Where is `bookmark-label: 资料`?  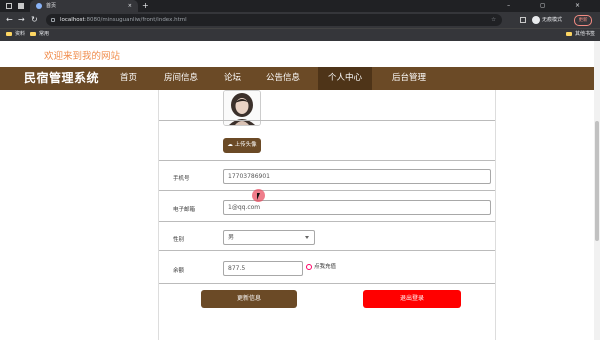 bookmark-label: 资料 is located at coordinates (20, 34).